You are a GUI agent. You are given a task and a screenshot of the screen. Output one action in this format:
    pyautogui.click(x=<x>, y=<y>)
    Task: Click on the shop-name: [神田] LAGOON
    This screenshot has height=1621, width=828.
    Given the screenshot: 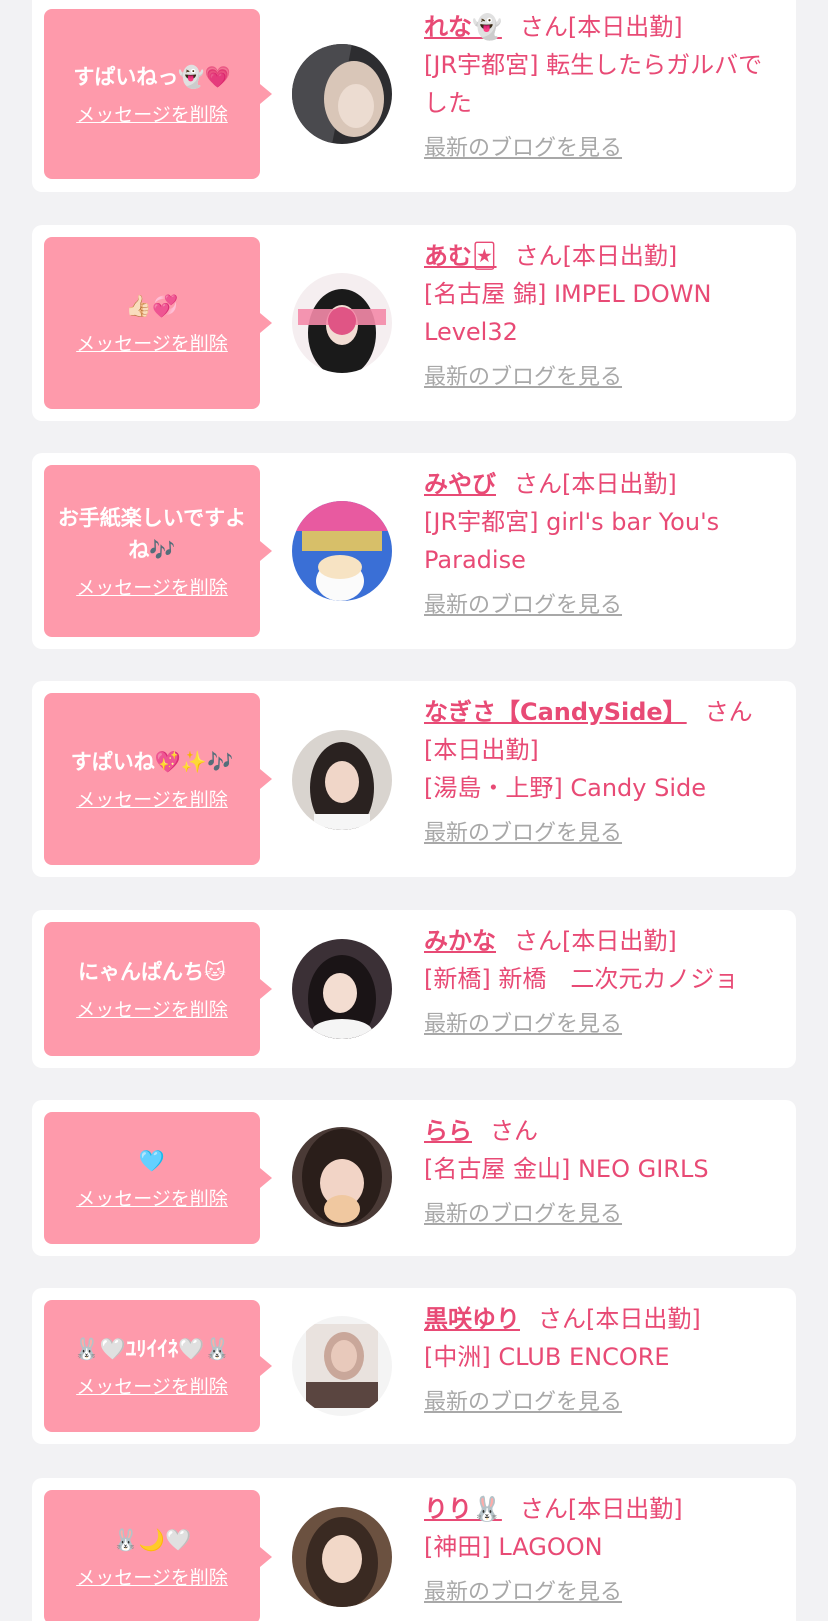 What is the action you would take?
    pyautogui.click(x=513, y=1547)
    